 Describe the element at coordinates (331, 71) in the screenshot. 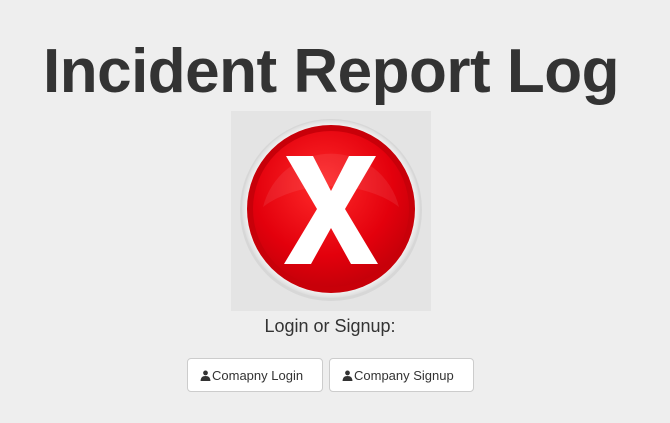

I see `page-title: Incident Report Log` at that location.